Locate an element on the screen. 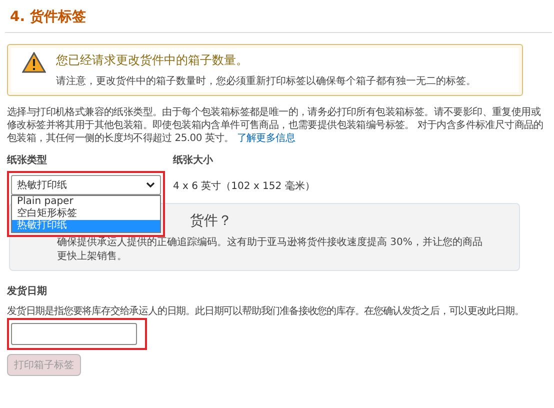  chevron-icon is located at coordinates (150, 185).